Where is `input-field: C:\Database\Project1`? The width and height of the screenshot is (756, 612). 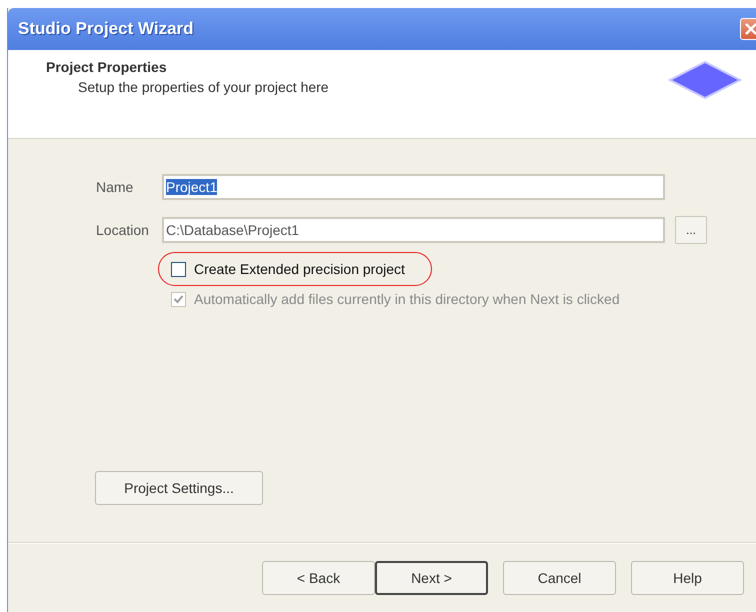
input-field: C:\Database\Project1 is located at coordinates (413, 230).